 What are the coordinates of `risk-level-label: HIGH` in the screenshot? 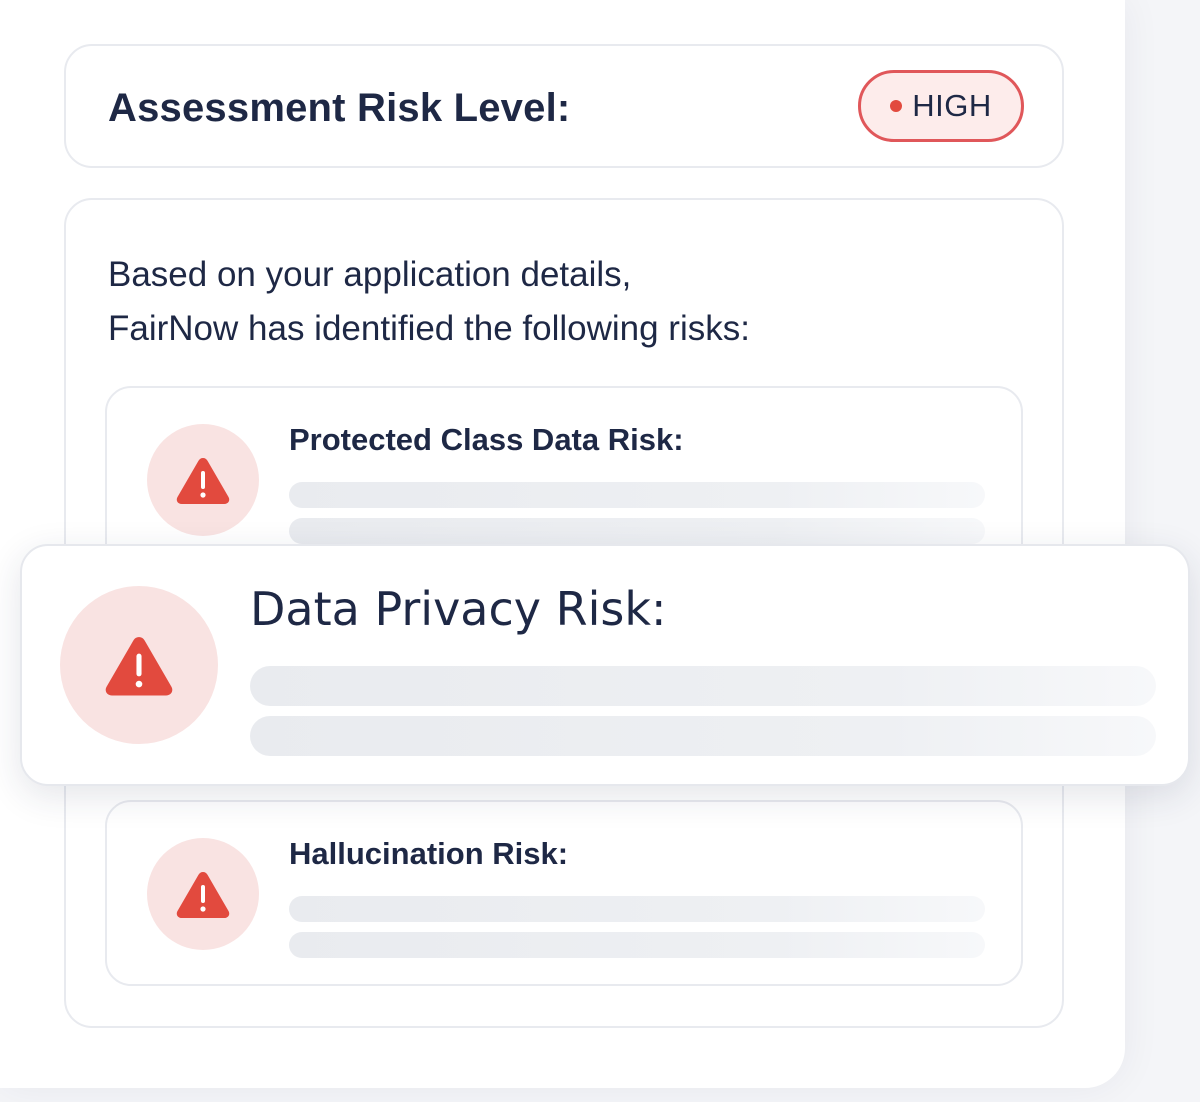 It's located at (952, 105).